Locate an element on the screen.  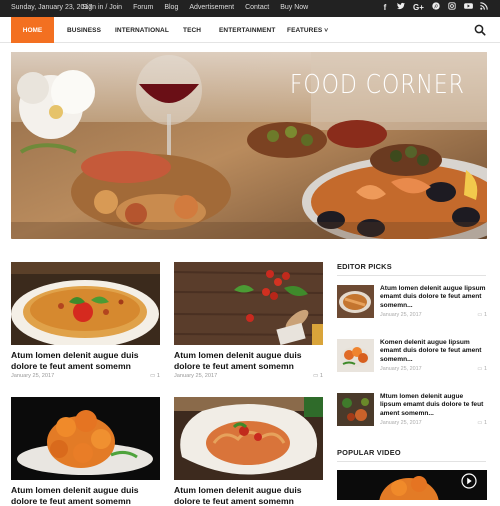
nav-tech: TECH is located at coordinates (192, 30).